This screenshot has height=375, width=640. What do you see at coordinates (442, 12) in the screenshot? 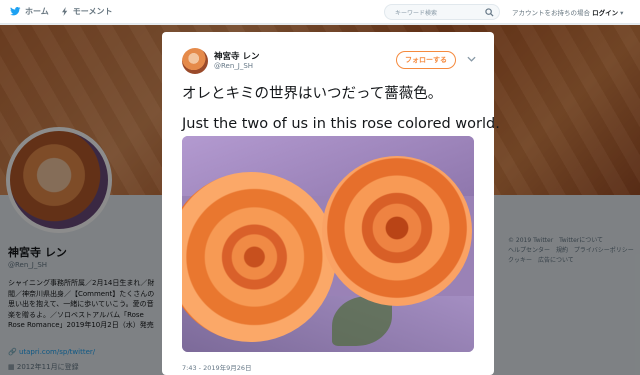
I see `search-input: キーワード検索` at bounding box center [442, 12].